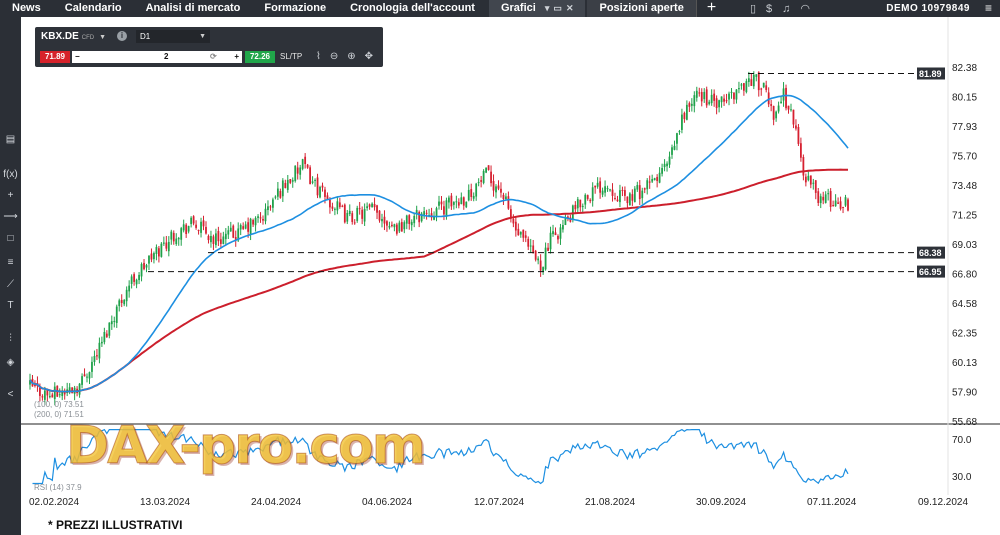 This screenshot has width=1000, height=535. What do you see at coordinates (193, 8) in the screenshot?
I see `nav-market-analysis: Analisi di mercato` at bounding box center [193, 8].